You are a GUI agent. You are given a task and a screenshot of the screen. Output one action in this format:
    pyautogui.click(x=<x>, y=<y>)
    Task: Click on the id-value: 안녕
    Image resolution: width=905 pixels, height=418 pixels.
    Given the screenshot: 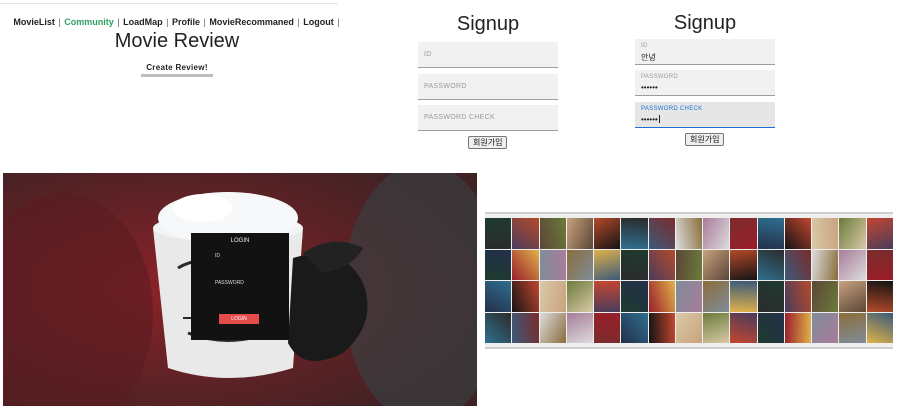 What is the action you would take?
    pyautogui.click(x=648, y=57)
    